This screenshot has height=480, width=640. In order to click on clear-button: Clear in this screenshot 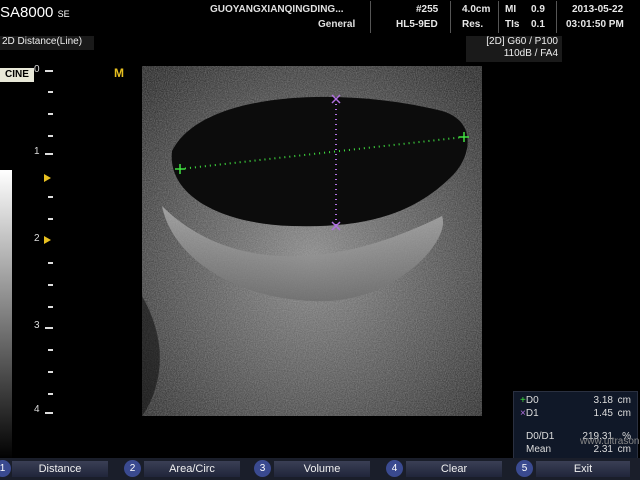, I will do `click(454, 469)`.